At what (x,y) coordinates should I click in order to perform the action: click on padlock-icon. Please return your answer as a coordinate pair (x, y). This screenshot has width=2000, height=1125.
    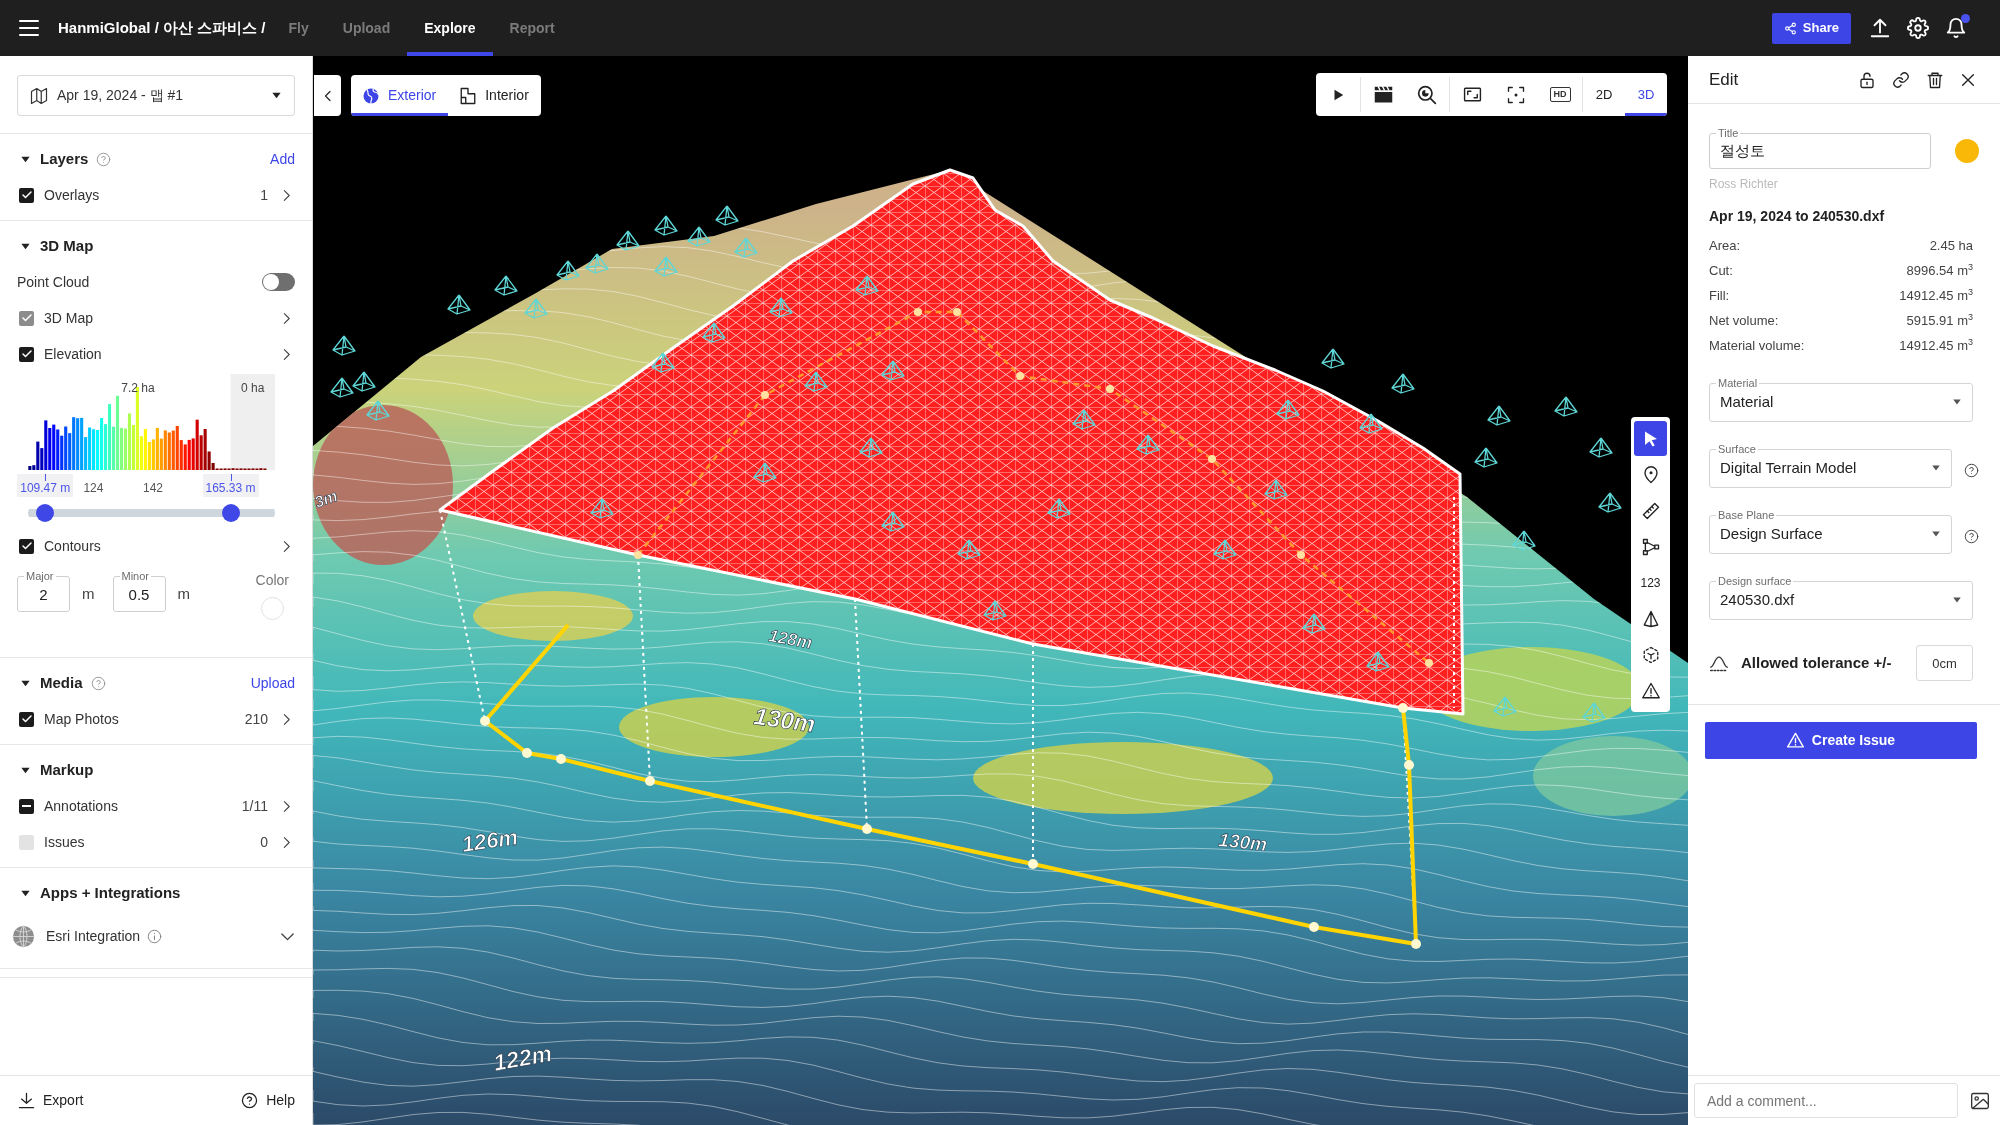
    Looking at the image, I should click on (1867, 79).